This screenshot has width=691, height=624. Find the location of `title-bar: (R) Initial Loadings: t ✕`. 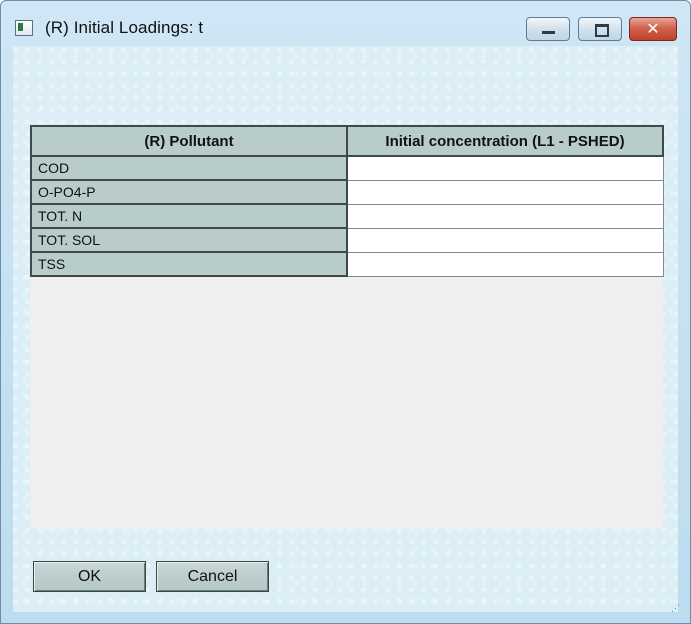

title-bar: (R) Initial Loadings: t ✕ is located at coordinates (345, 24).